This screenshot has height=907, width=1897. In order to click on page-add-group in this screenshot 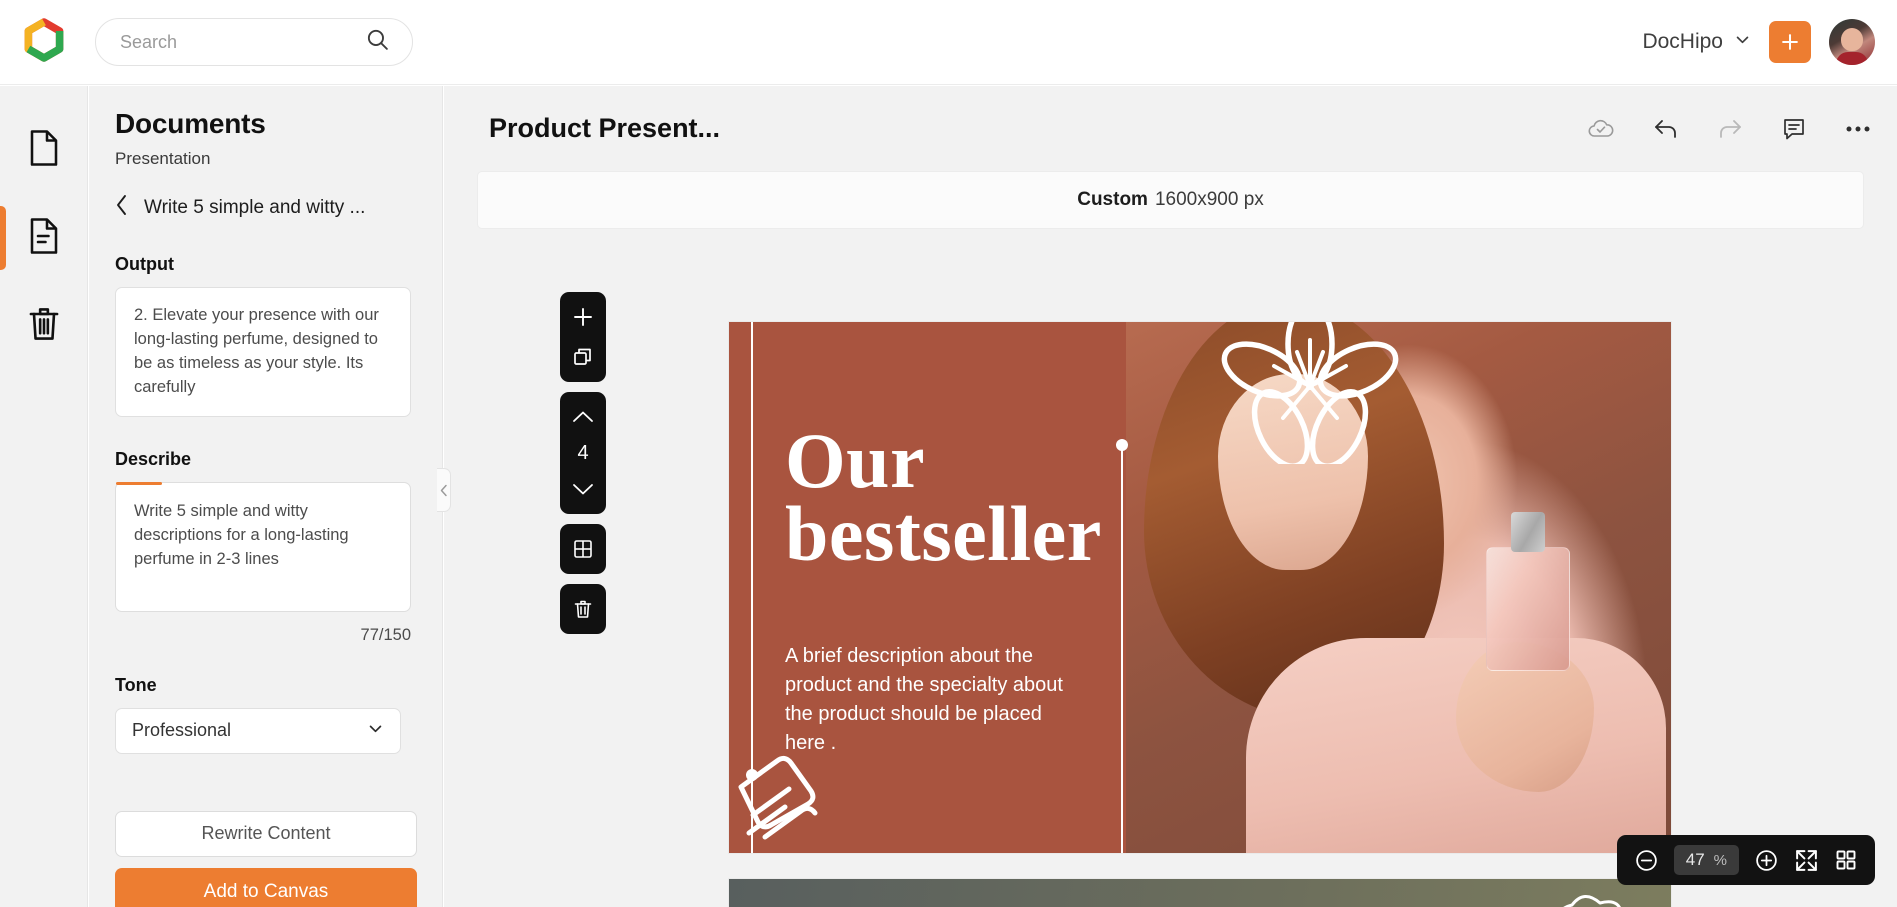, I will do `click(583, 337)`.